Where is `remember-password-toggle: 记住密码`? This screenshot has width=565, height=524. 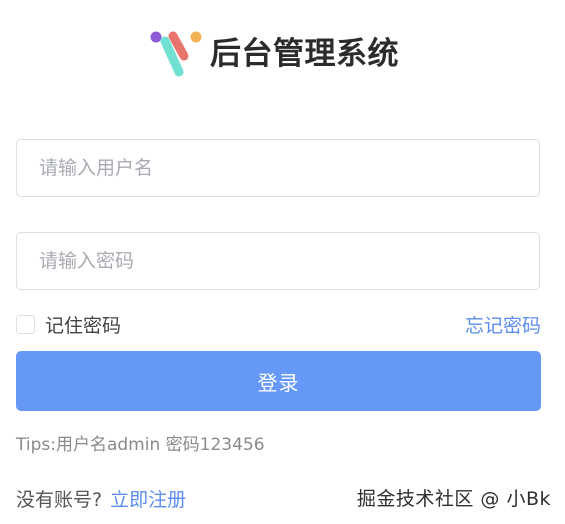
remember-password-toggle: 记住密码 is located at coordinates (68, 324).